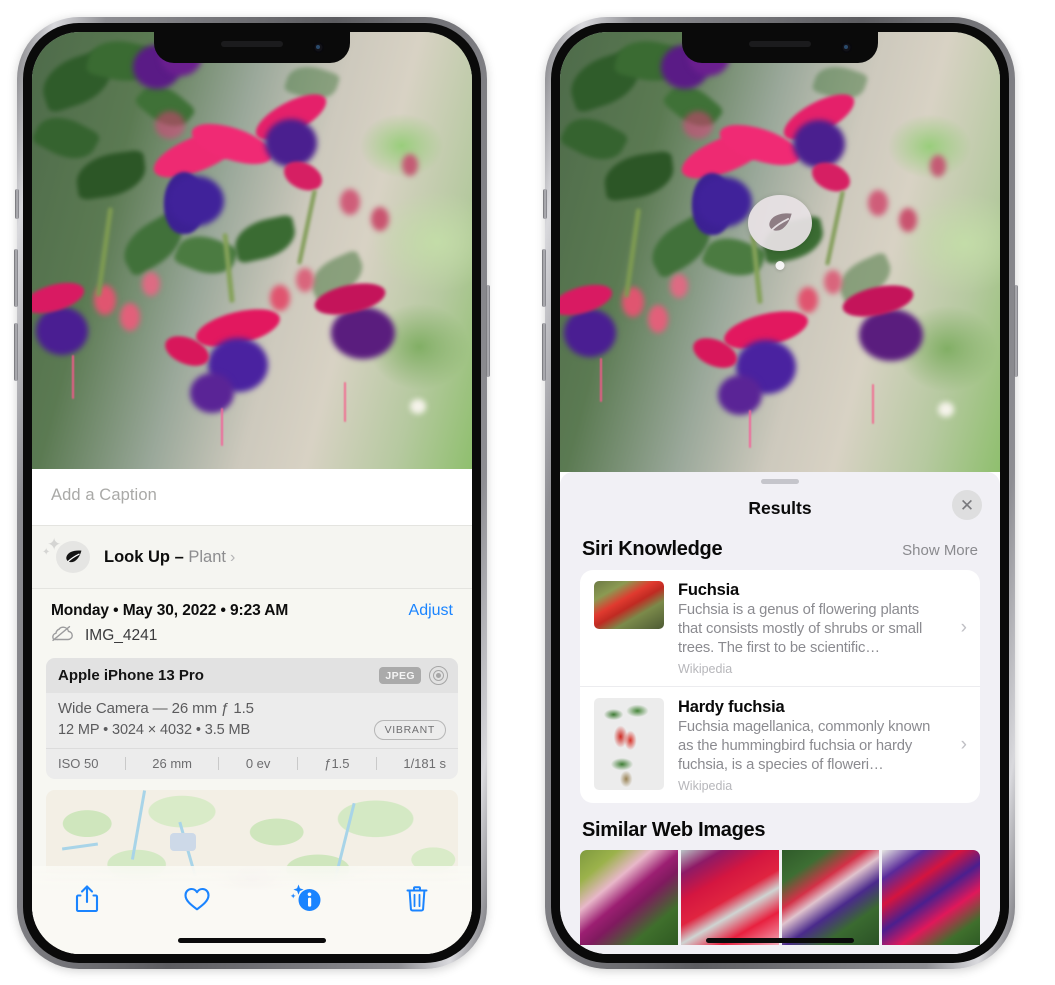 Image resolution: width=1055 pixels, height=985 pixels. I want to click on visual-look-up-badge, so click(780, 232).